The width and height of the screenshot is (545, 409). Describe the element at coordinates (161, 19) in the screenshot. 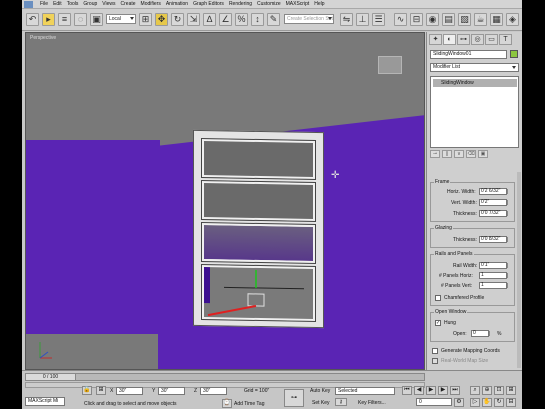

I see `select-move-icon: ✥` at that location.